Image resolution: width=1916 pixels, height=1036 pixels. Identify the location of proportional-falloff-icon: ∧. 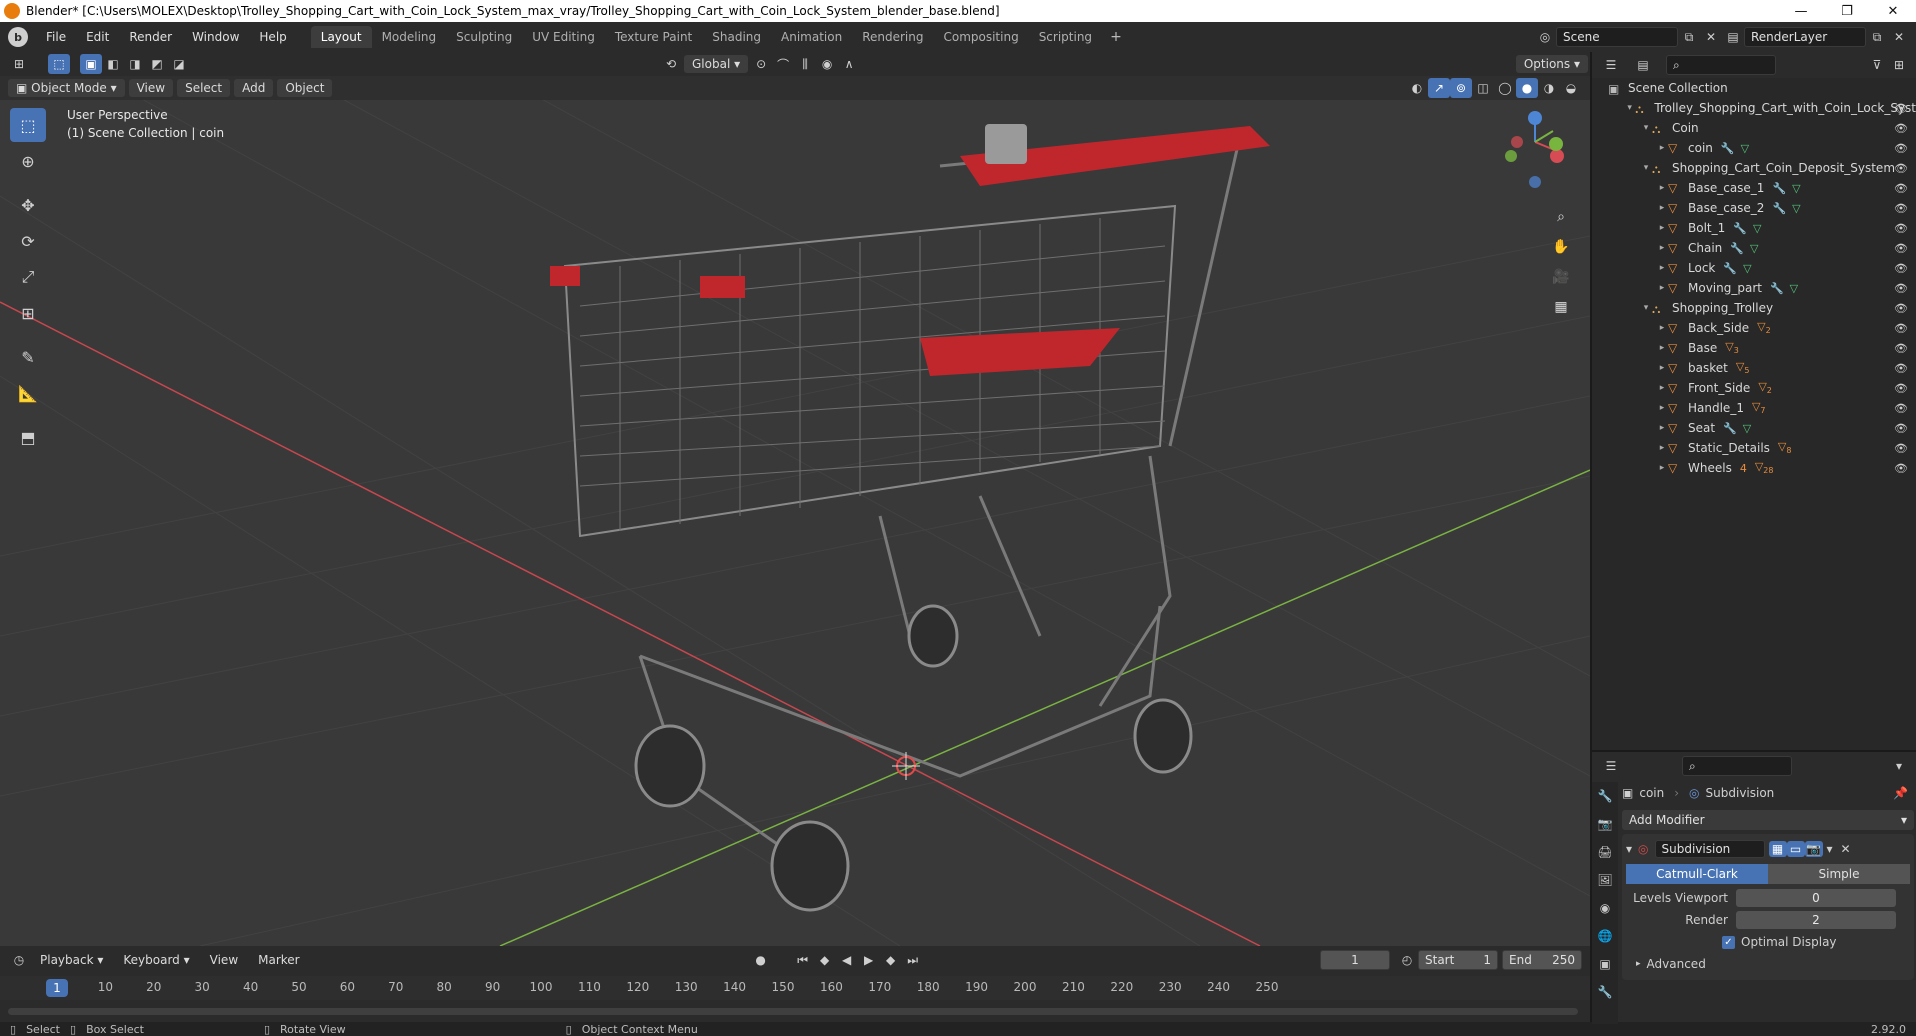
(849, 64).